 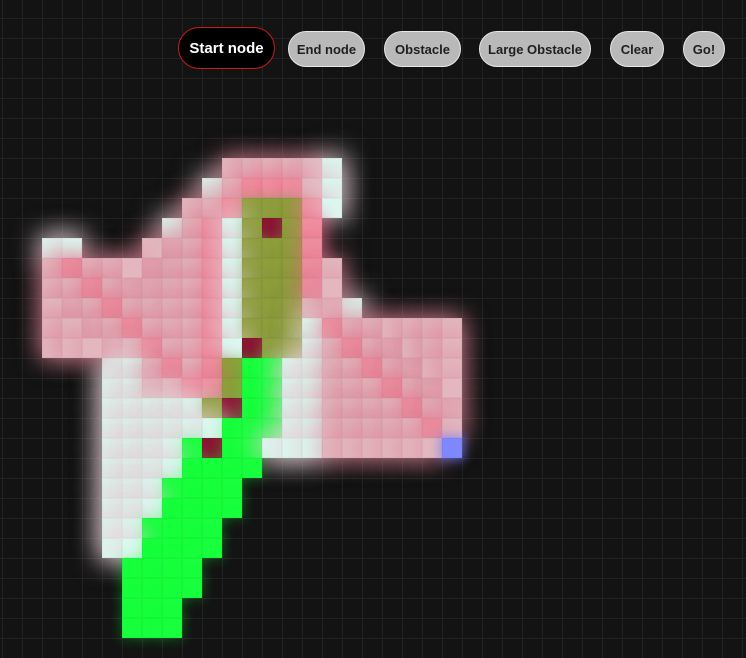 I want to click on end-node-button: End node, so click(x=326, y=49).